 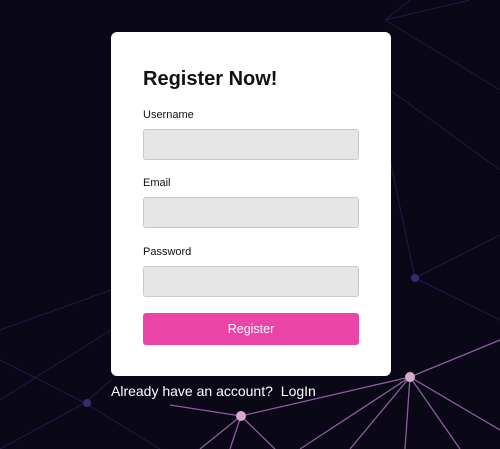 I want to click on login-prompt-row: Already have an account? LogIn, so click(x=213, y=391).